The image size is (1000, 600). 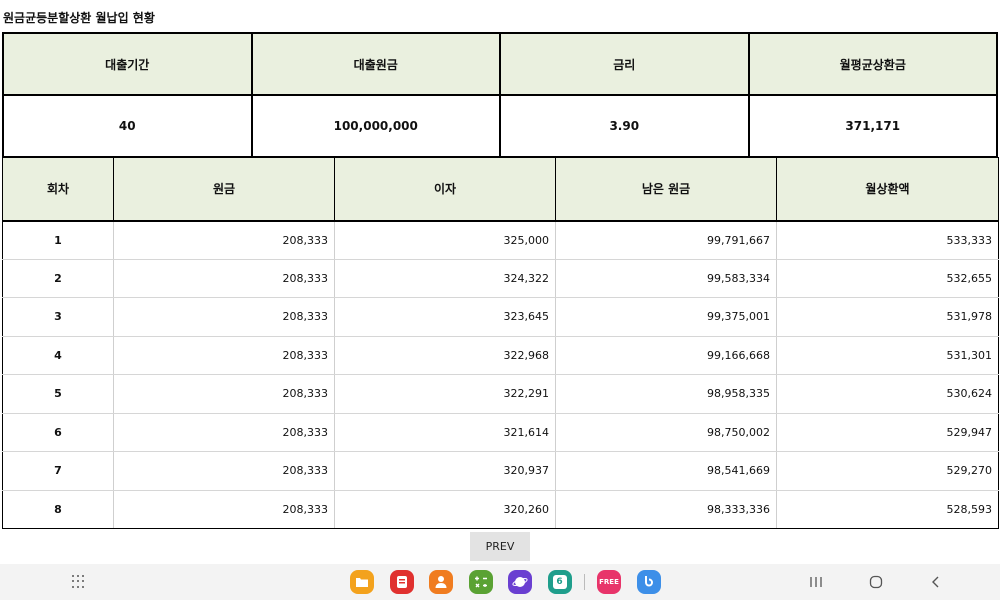 I want to click on notes-icon, so click(x=401, y=582).